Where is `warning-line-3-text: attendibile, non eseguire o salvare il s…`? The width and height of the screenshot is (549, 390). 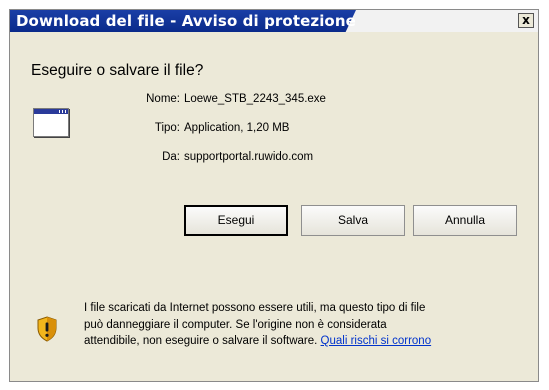 warning-line-3-text: attendibile, non eseguire o salvare il s… is located at coordinates (202, 341).